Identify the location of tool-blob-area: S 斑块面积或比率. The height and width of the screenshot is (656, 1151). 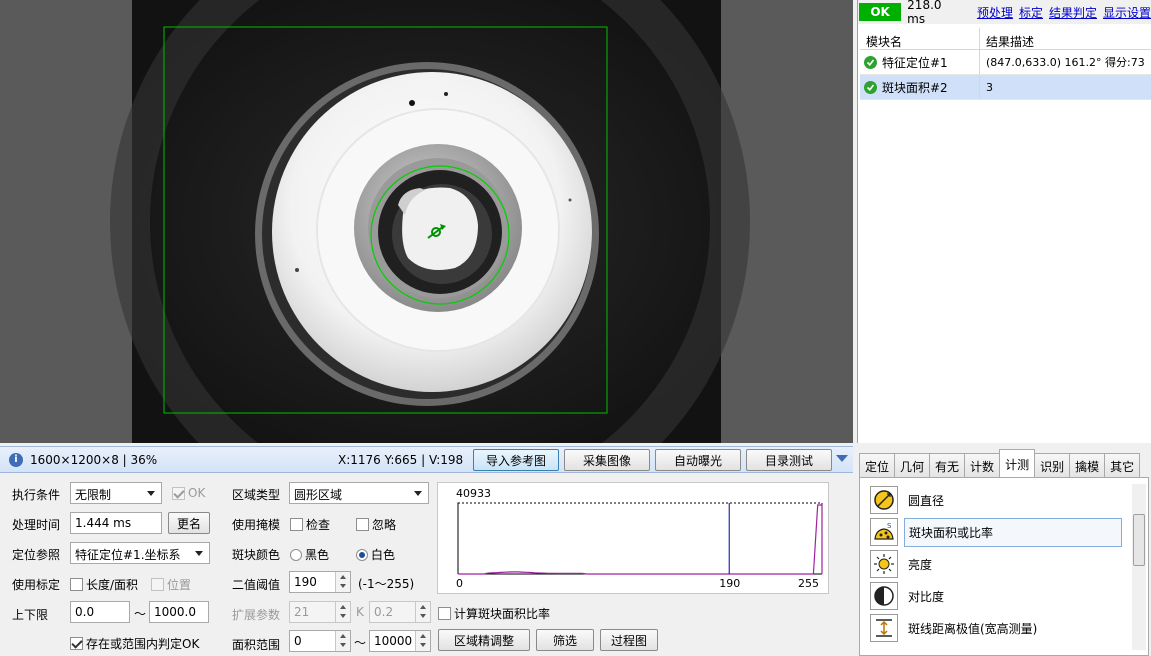
(996, 532).